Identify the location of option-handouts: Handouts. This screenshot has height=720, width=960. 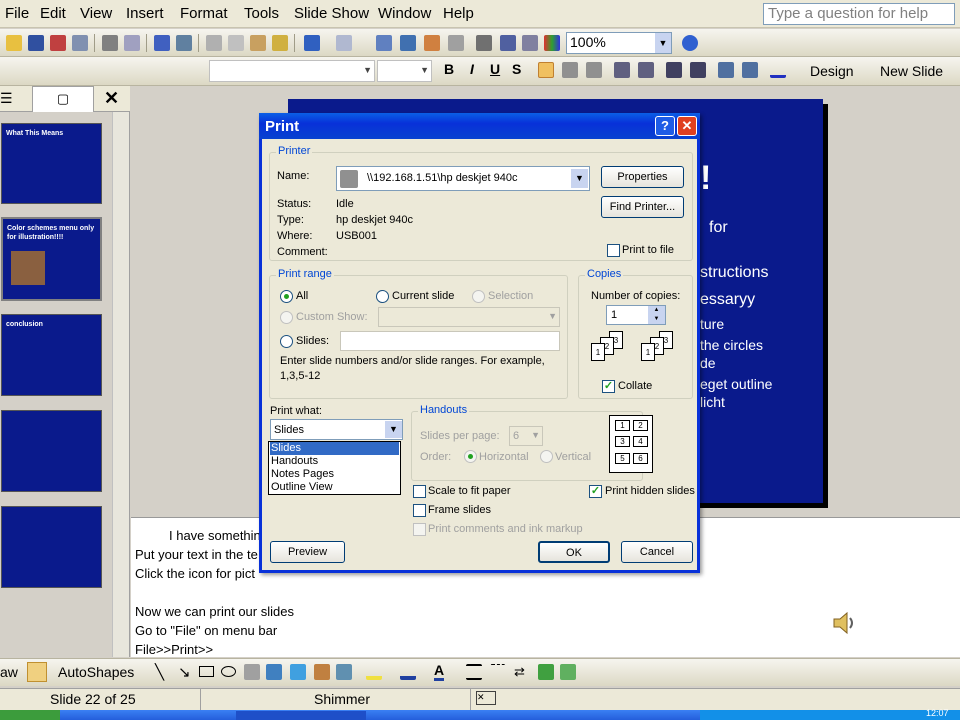
(334, 461).